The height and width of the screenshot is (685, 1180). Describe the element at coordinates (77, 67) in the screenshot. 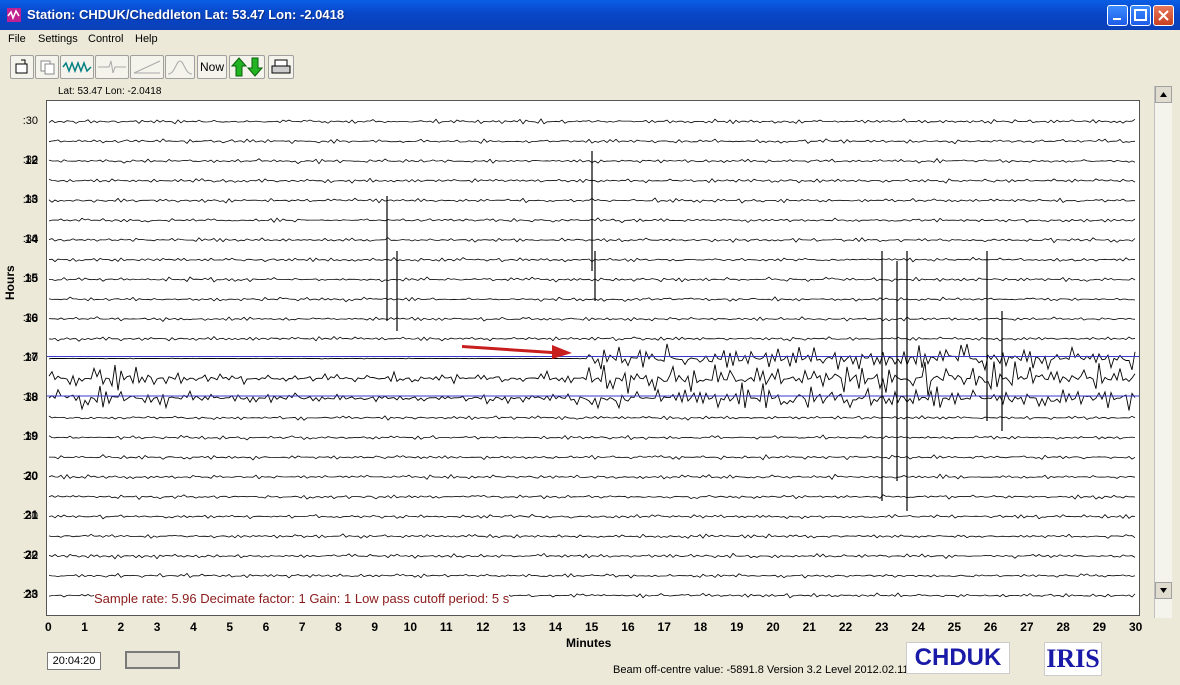

I see `waveform-button` at that location.